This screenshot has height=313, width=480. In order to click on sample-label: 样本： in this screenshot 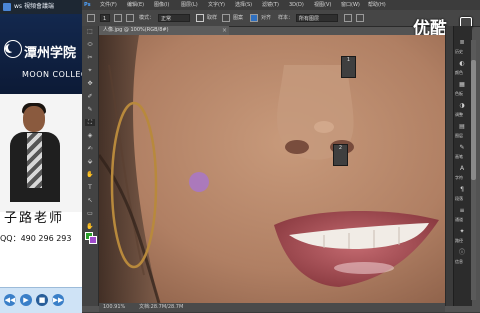, I will do `click(286, 18)`.